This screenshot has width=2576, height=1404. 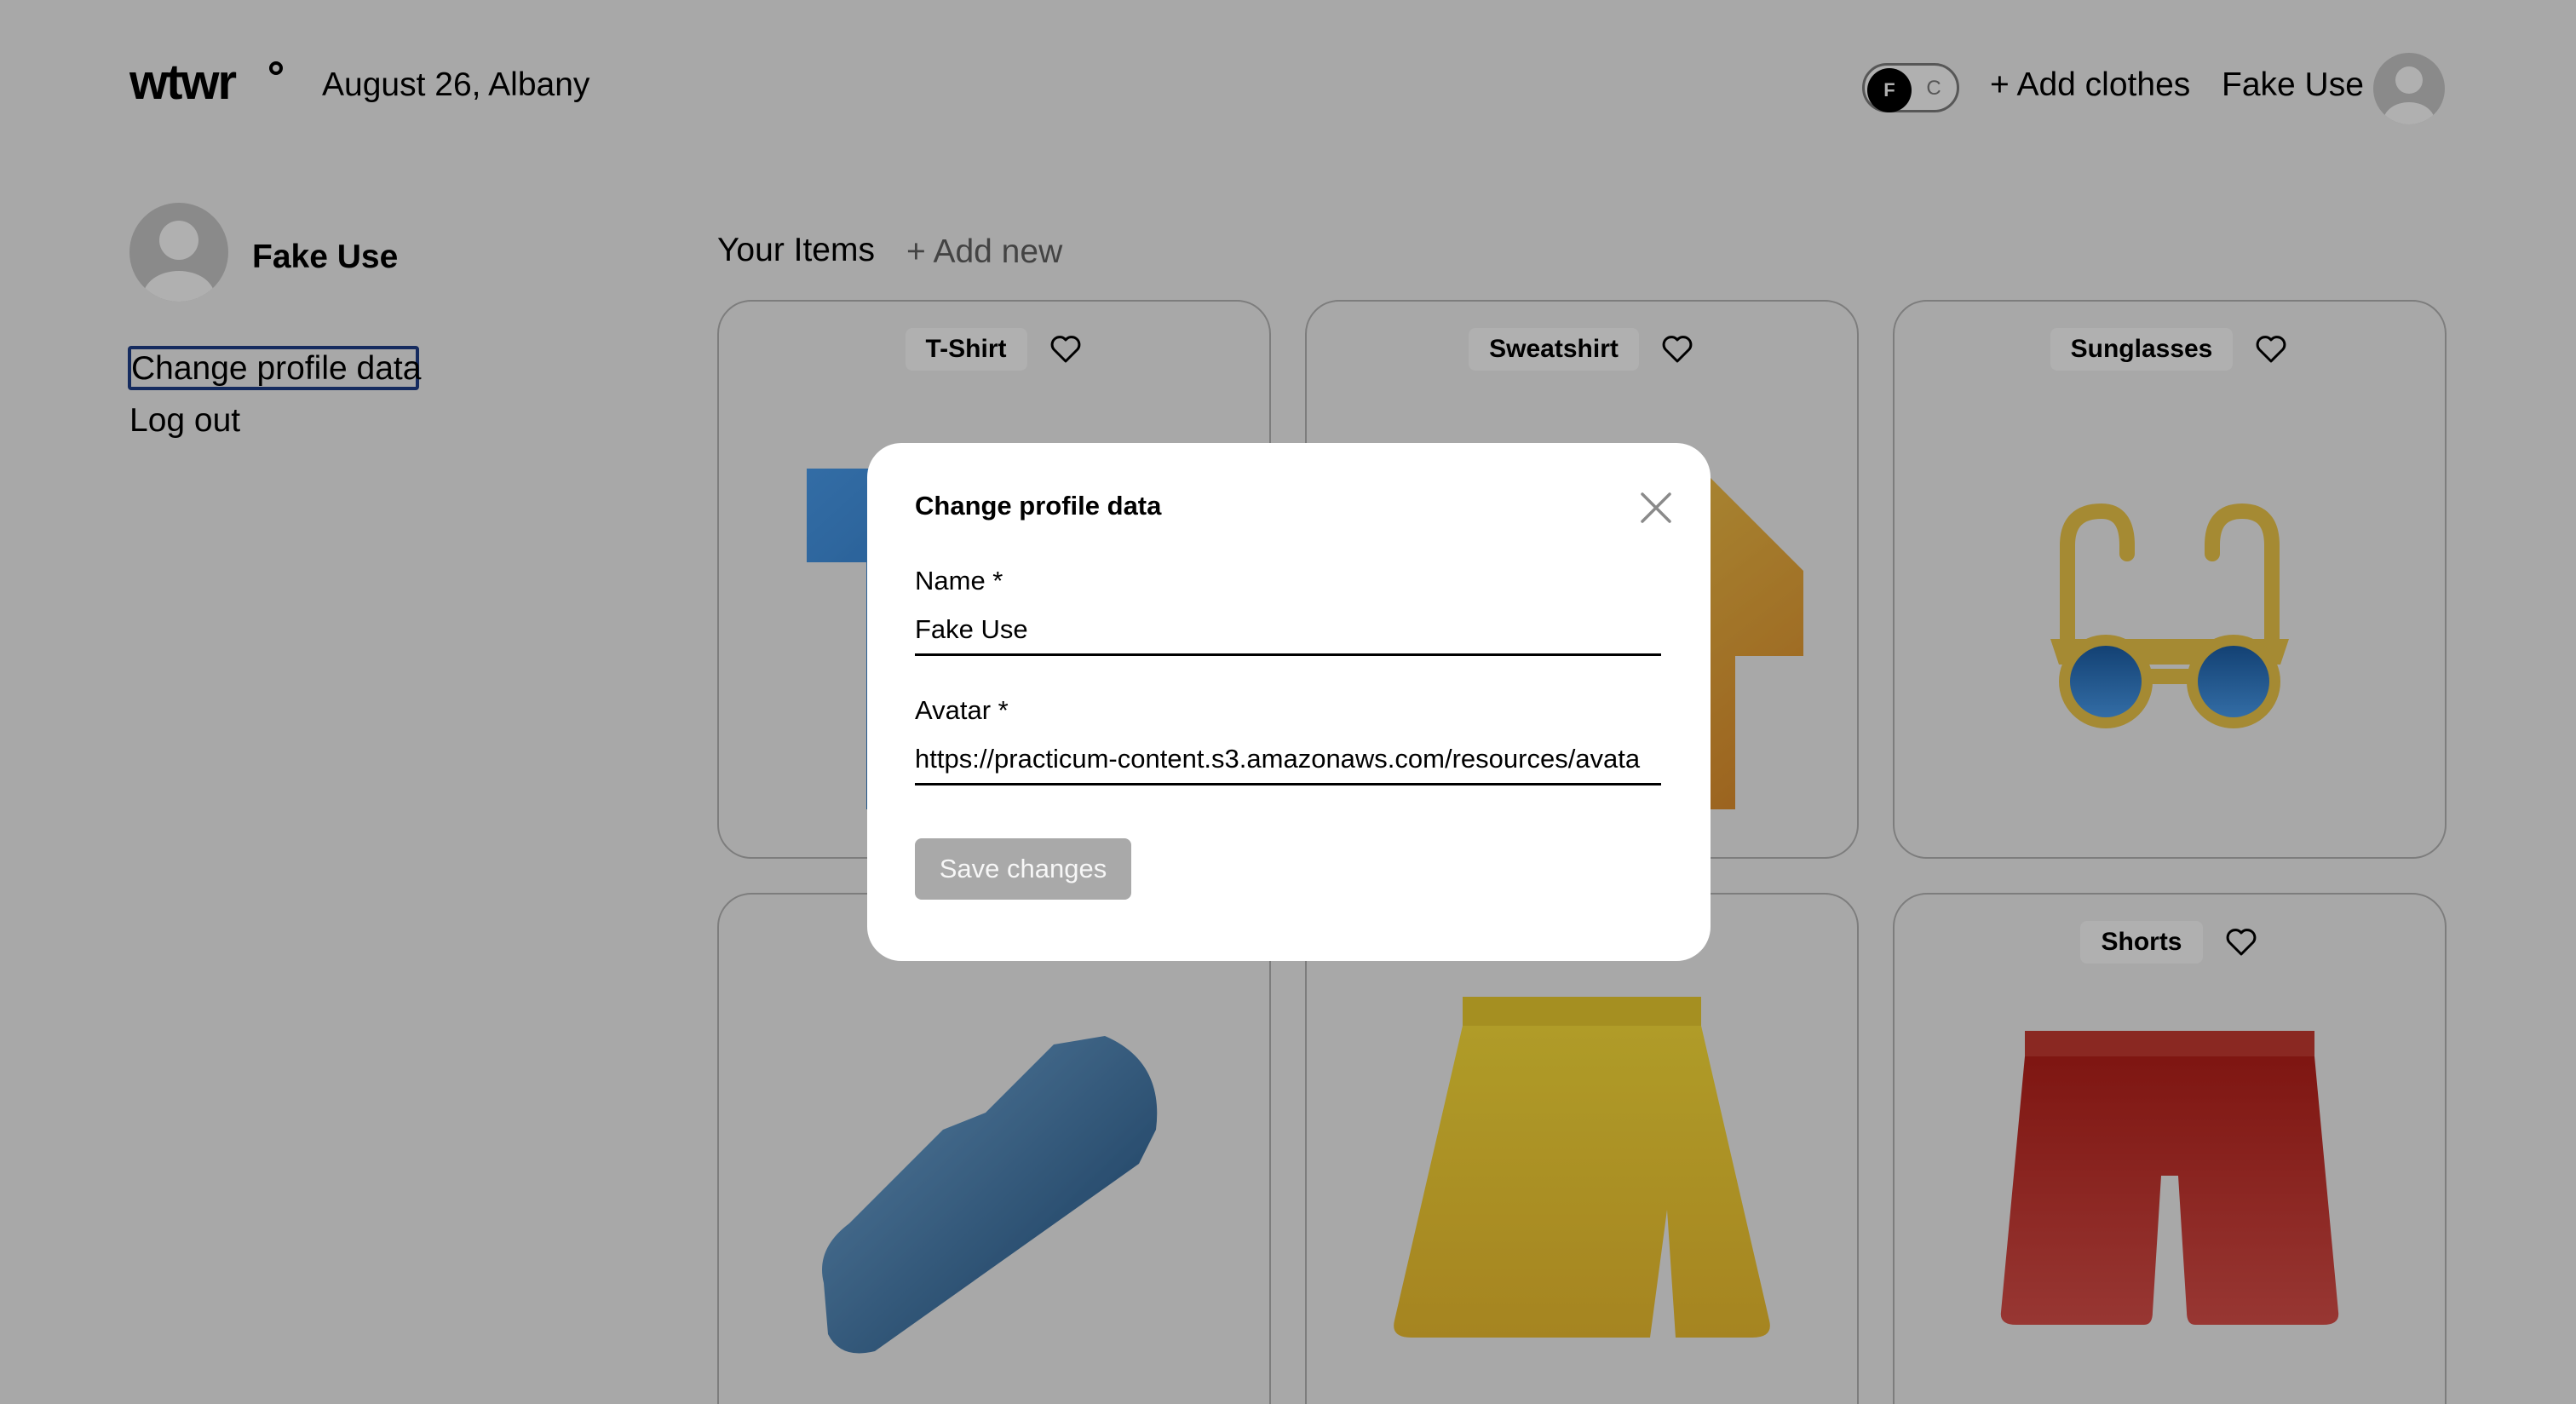 I want to click on close-button, so click(x=1656, y=507).